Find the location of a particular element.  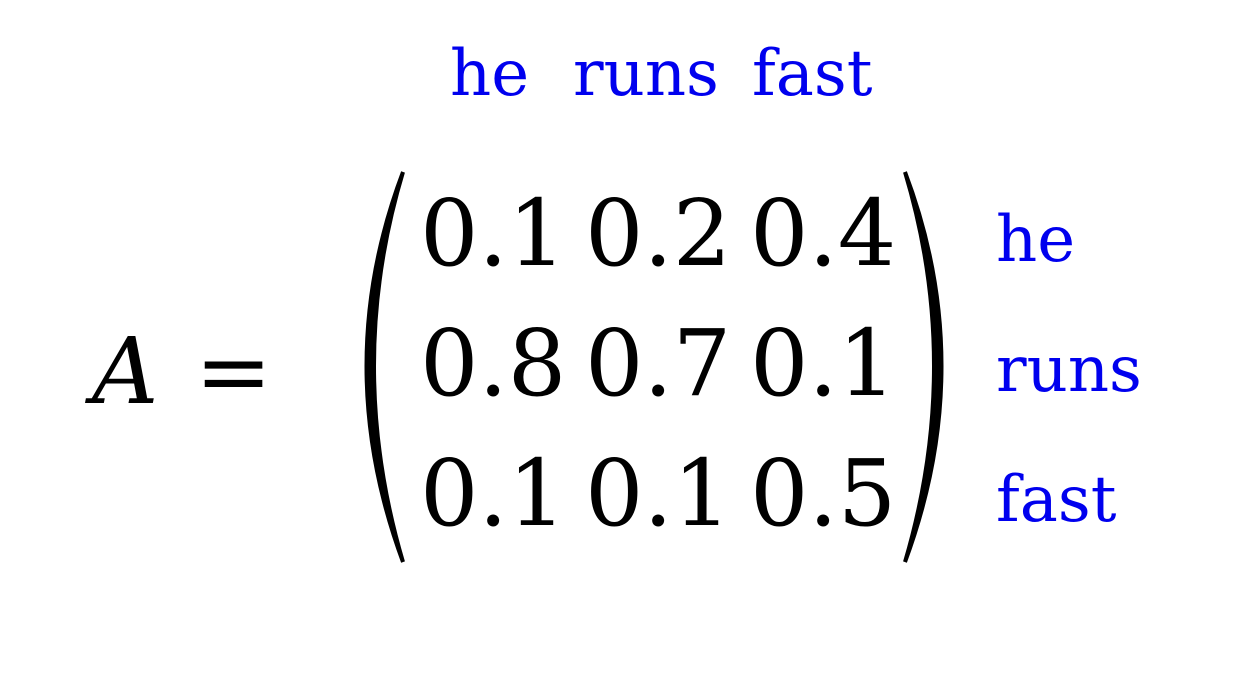

matrix-cell: 0.8 is located at coordinates (493, 363).